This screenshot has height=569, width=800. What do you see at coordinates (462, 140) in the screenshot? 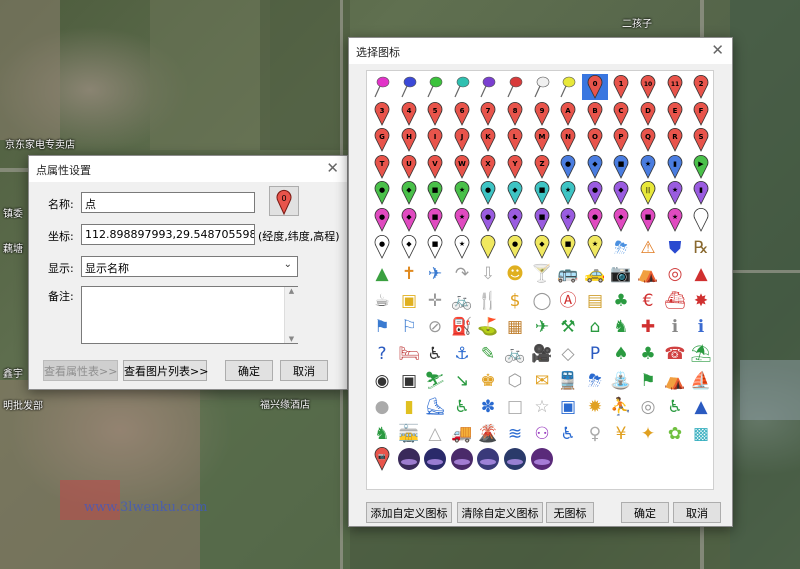
I see `icon-option: J` at bounding box center [462, 140].